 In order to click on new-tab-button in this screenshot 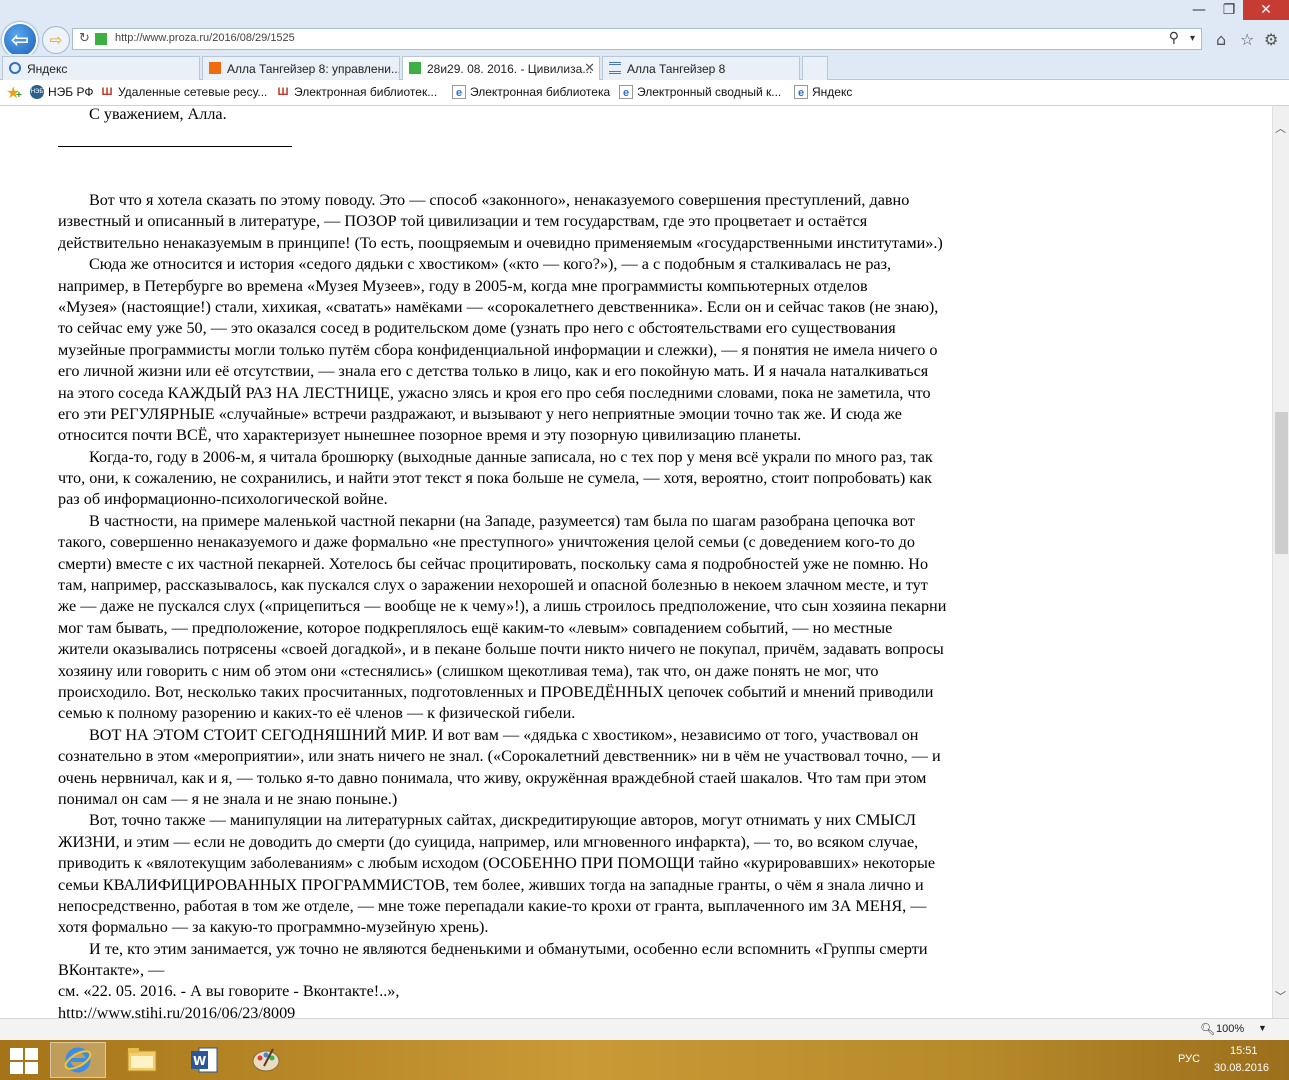, I will do `click(815, 68)`.